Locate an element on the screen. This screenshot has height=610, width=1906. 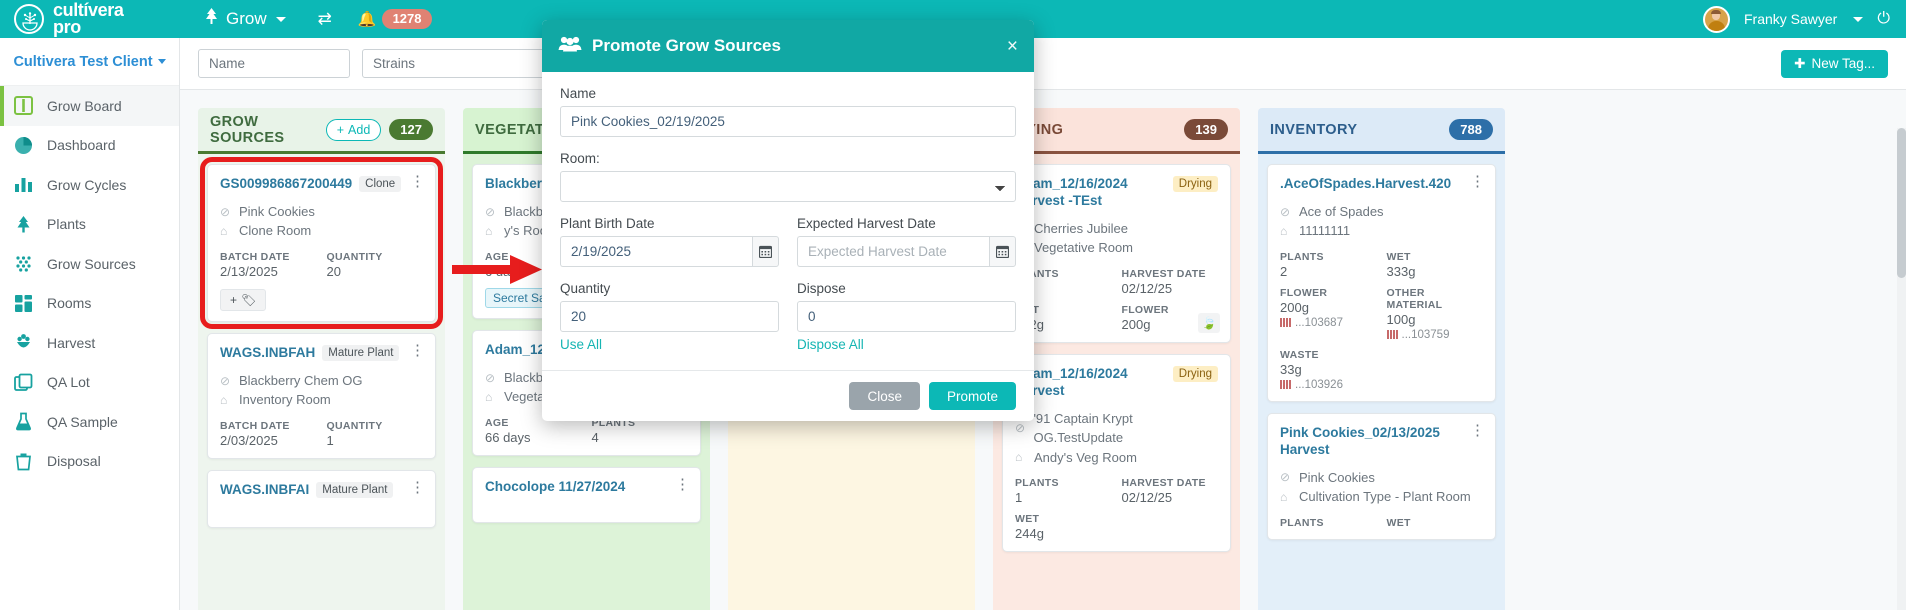
card-header: Pink Cookies_02/13/2025 Harvest is located at coordinates (1381, 442).